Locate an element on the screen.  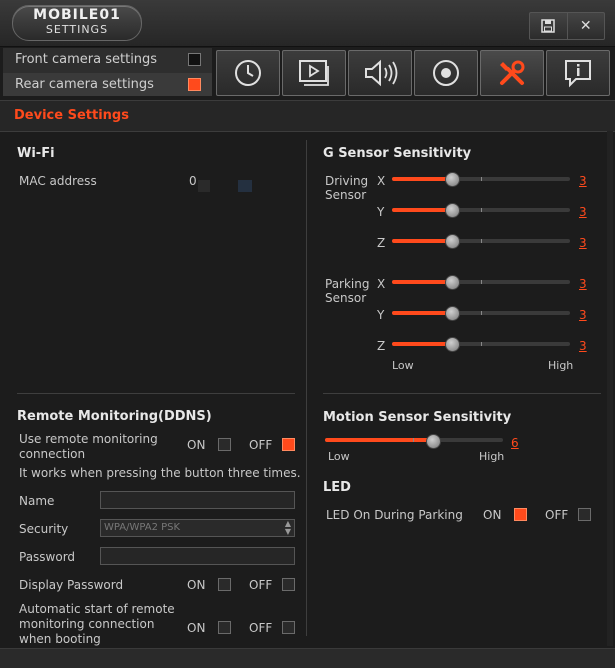
led-parking-label: LED On During Parking is located at coordinates (394, 515).